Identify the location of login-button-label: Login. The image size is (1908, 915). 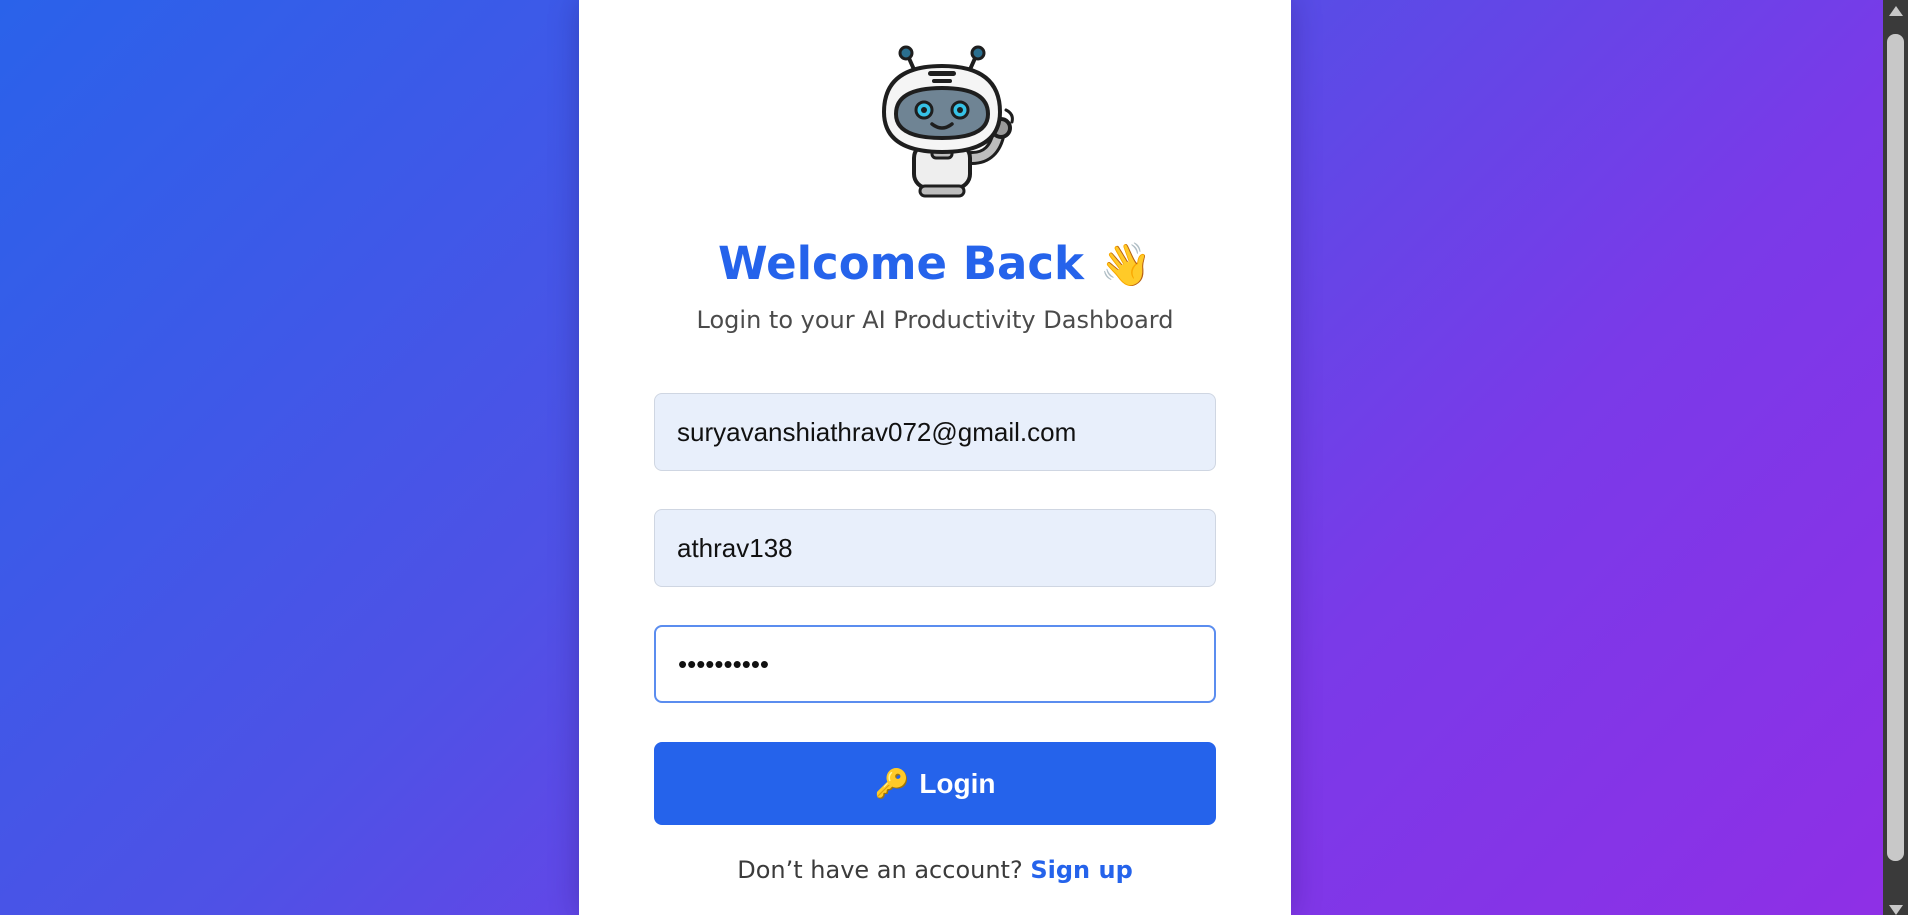
(957, 783).